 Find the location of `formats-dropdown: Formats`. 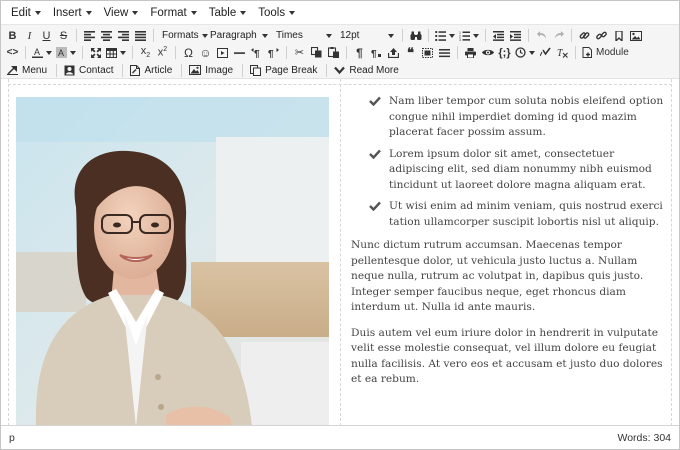

formats-dropdown: Formats is located at coordinates (183, 36).